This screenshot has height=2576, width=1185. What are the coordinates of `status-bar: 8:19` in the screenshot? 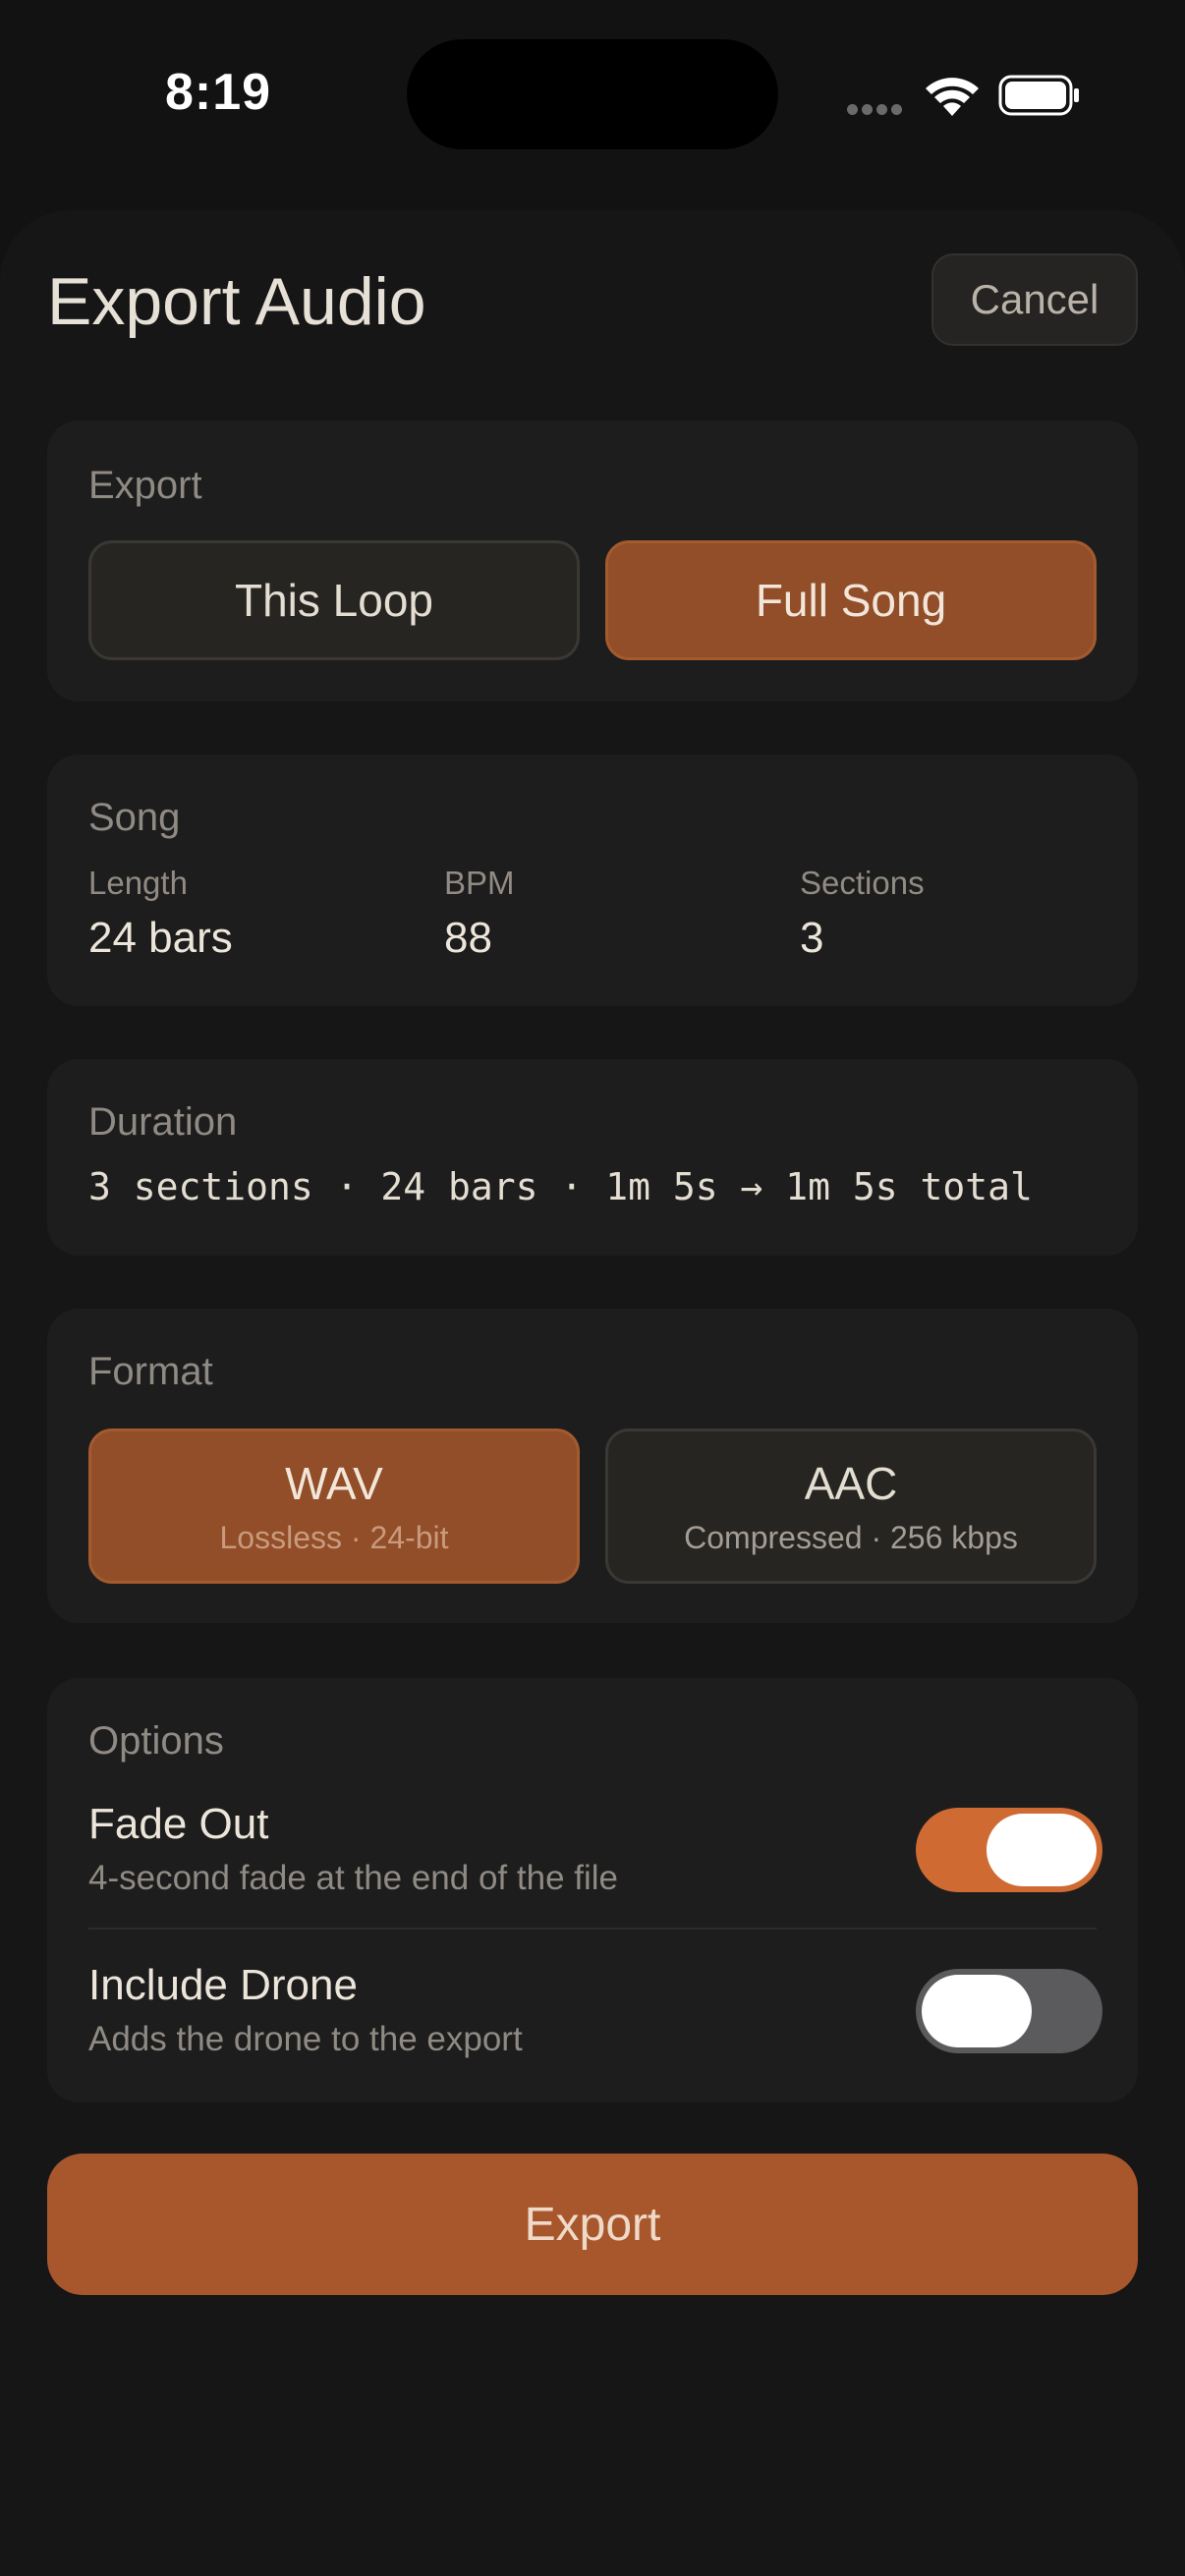 It's located at (592, 98).